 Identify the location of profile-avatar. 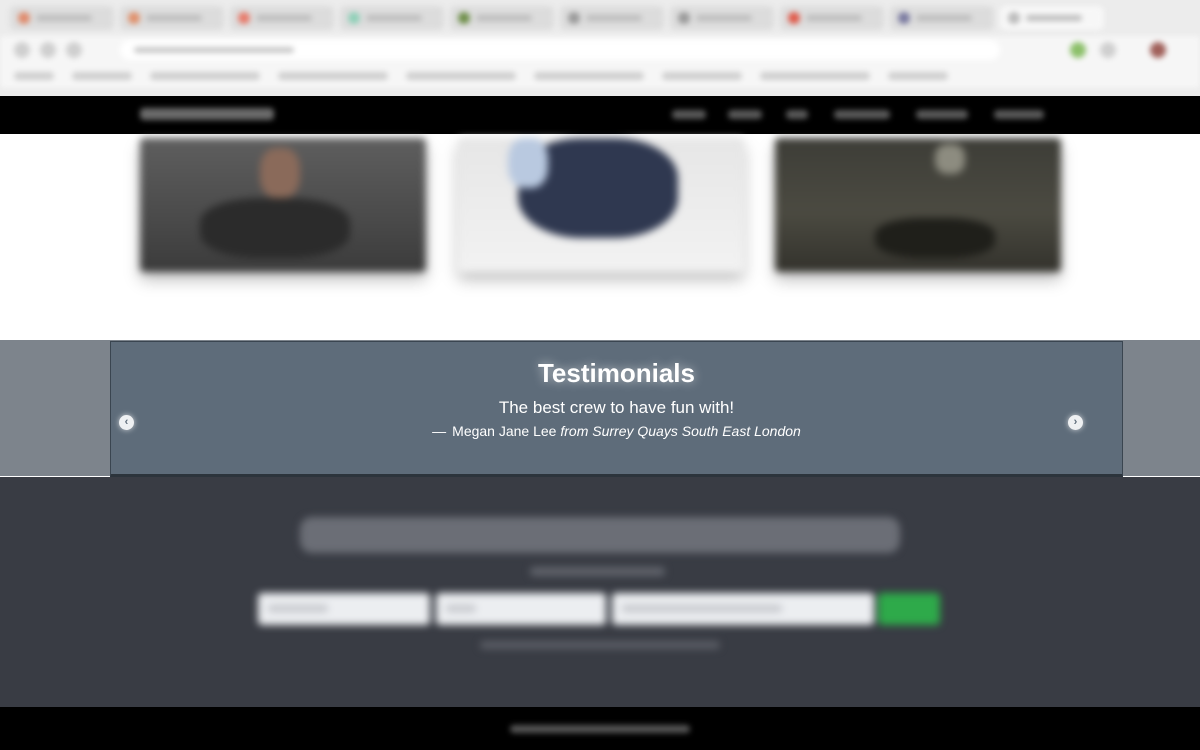
(1158, 50).